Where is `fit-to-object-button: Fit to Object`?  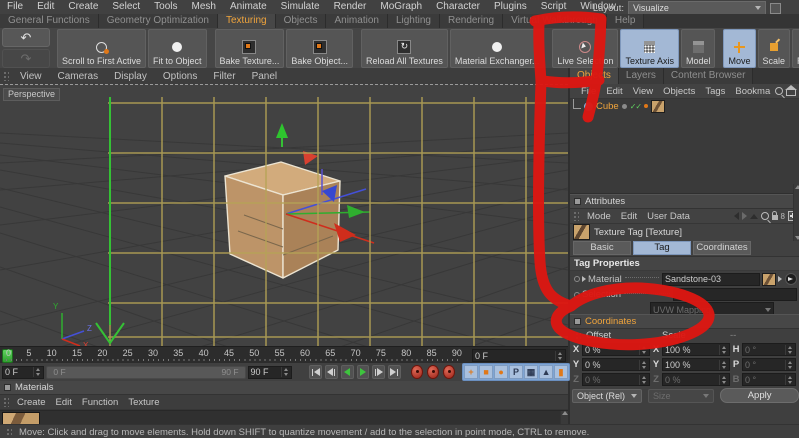
fit-to-object-button: Fit to Object is located at coordinates (177, 48).